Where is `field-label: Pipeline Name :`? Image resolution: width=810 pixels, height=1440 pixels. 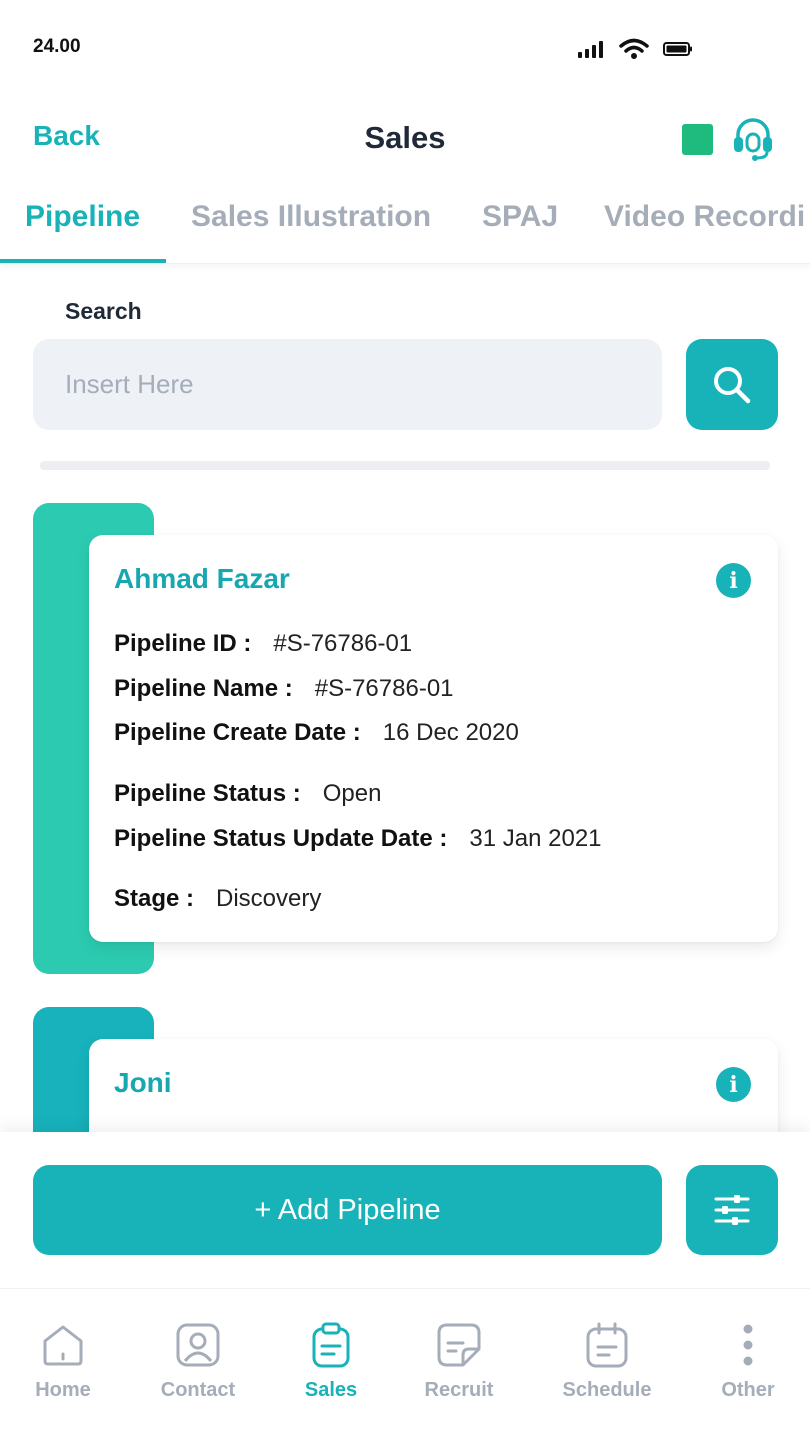 field-label: Pipeline Name : is located at coordinates (203, 688).